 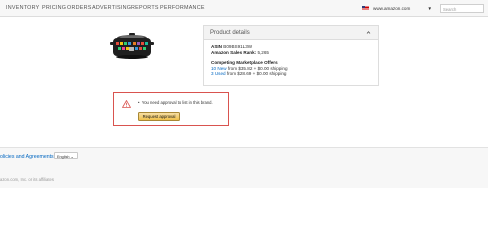 What do you see at coordinates (182, 8) in the screenshot?
I see `nav-performance: PERFORMANCE` at bounding box center [182, 8].